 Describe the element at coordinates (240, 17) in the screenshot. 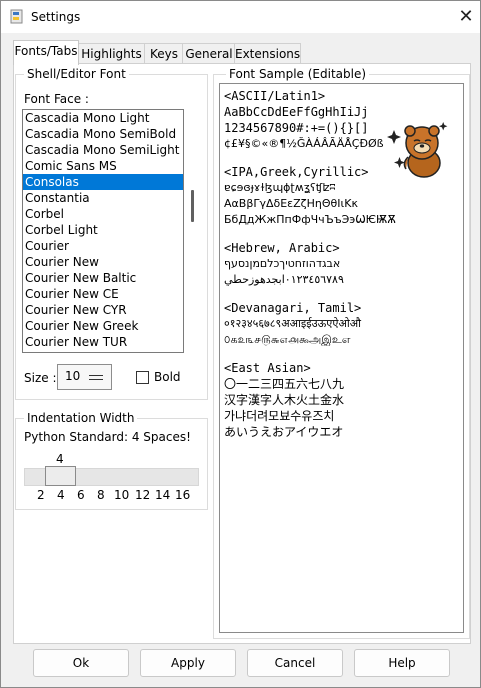

I see `title-bar: Settings ✕` at that location.